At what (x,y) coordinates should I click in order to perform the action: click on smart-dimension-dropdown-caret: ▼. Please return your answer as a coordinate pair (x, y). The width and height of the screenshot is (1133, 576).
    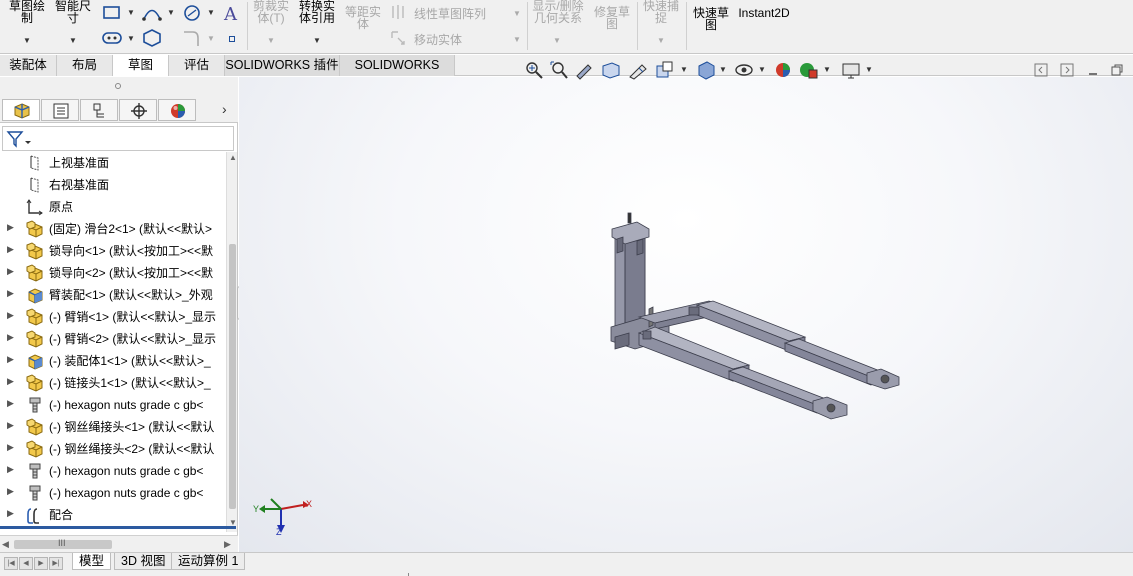
    Looking at the image, I should click on (73, 40).